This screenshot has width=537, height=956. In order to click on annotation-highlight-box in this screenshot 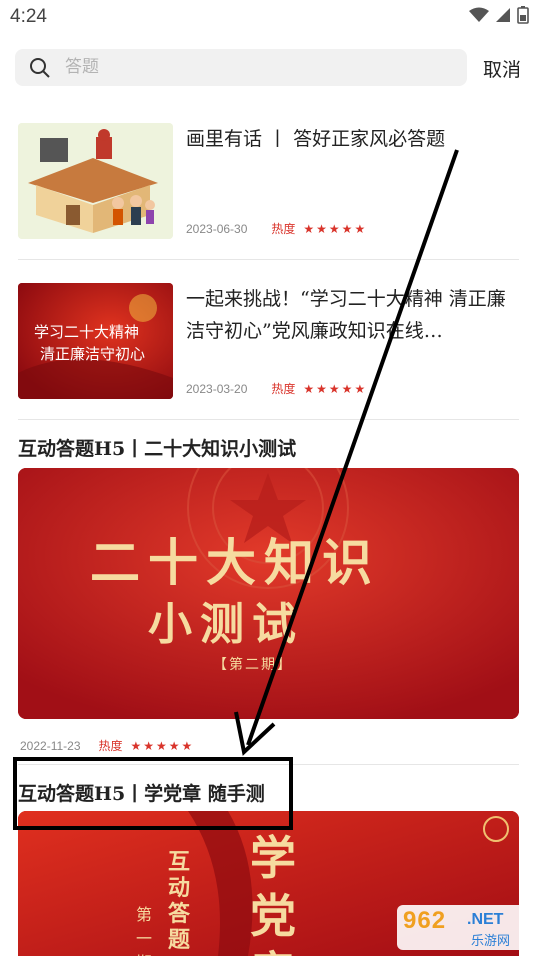, I will do `click(153, 793)`.